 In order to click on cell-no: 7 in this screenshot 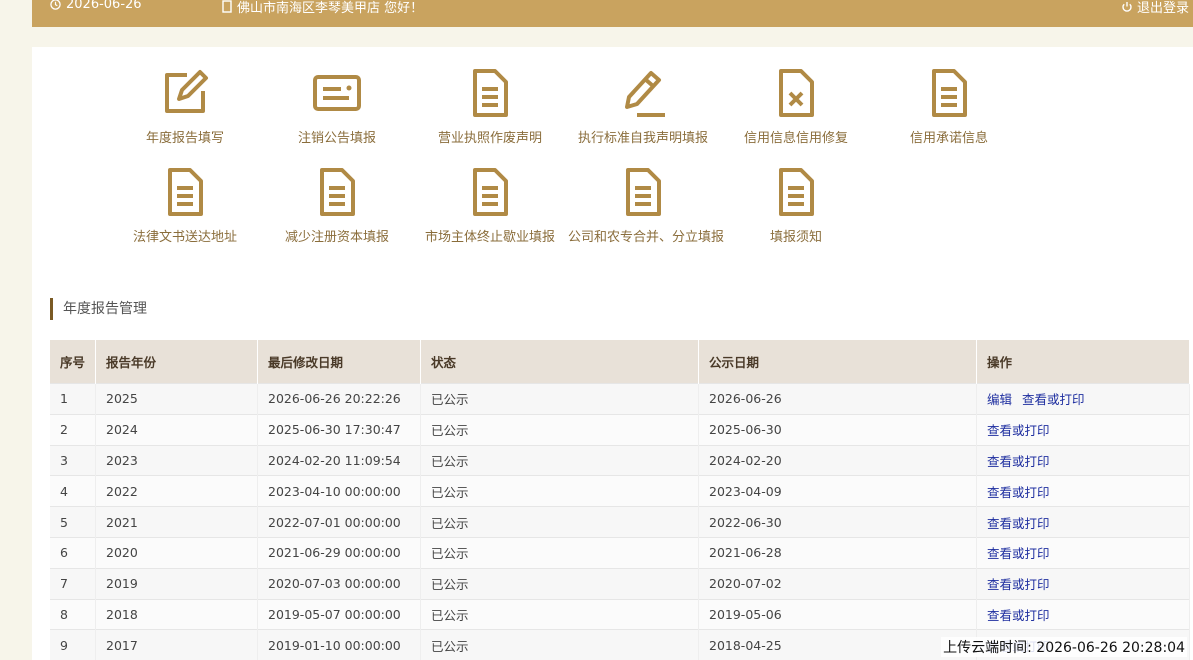, I will do `click(73, 583)`.